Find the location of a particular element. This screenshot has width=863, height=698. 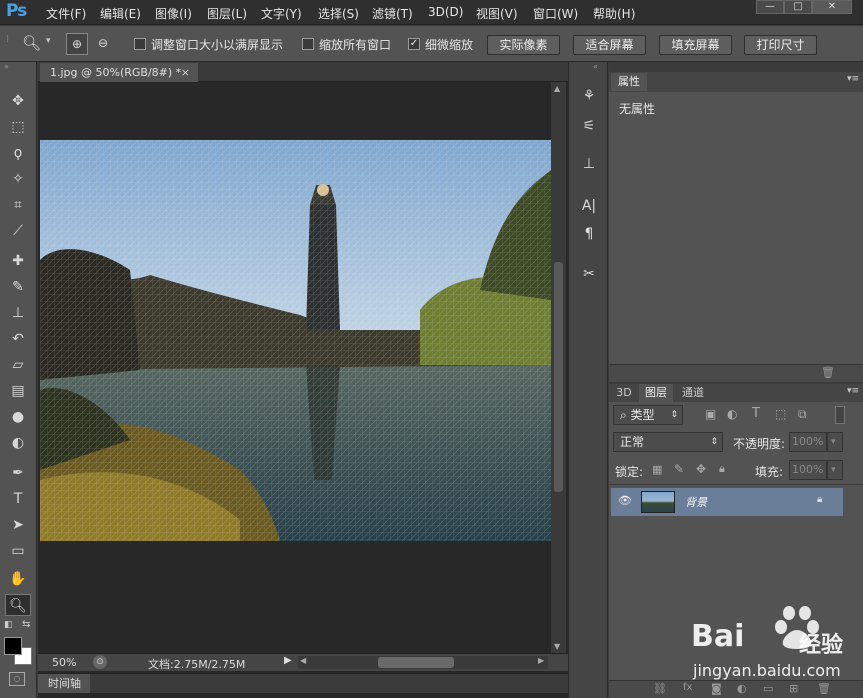

scrubby-zoom-checkbox: ✓ is located at coordinates (414, 44).